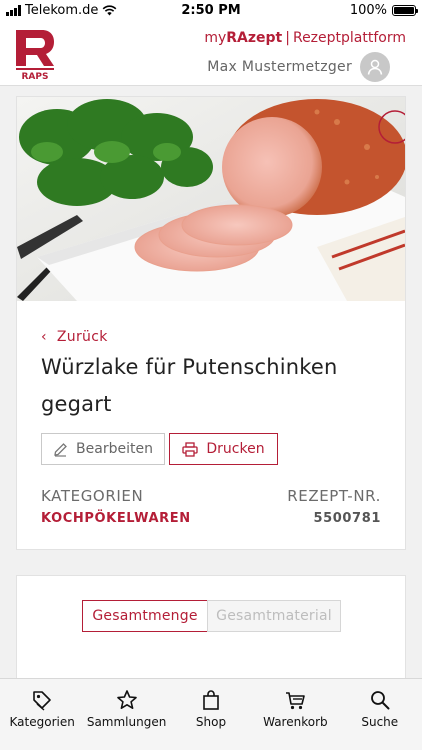 The height and width of the screenshot is (750, 422). I want to click on recipe-title: Würzlake für Putenschinken gegart, so click(189, 385).